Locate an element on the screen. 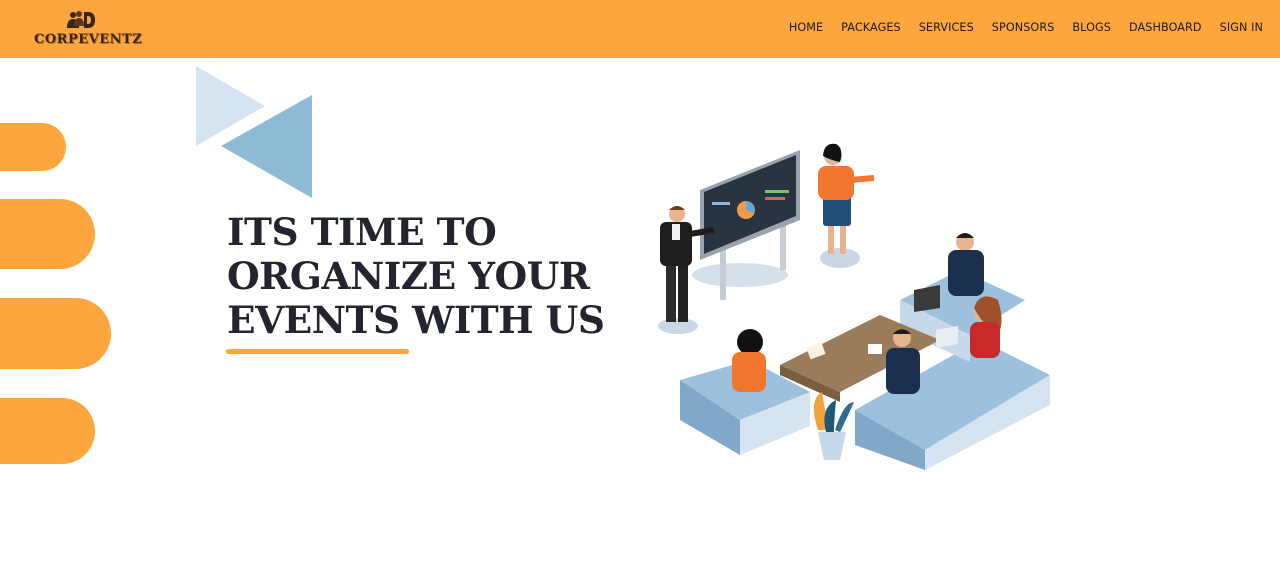 The height and width of the screenshot is (586, 1280). people-logo-icon is located at coordinates (81, 19).